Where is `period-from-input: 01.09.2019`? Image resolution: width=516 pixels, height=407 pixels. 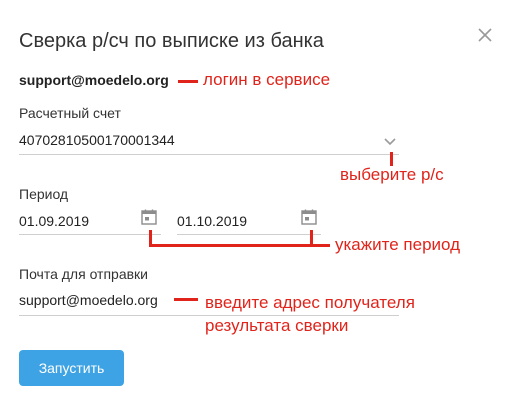
period-from-input: 01.09.2019 is located at coordinates (90, 220).